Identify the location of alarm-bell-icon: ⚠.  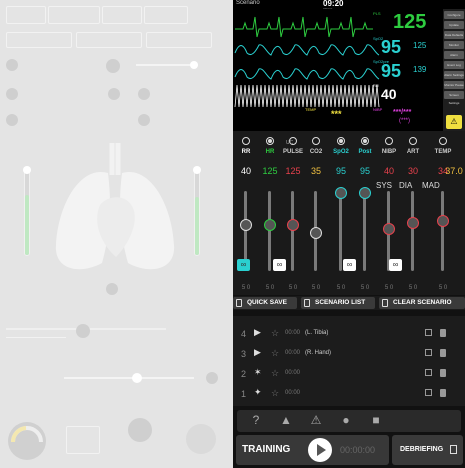
(454, 122).